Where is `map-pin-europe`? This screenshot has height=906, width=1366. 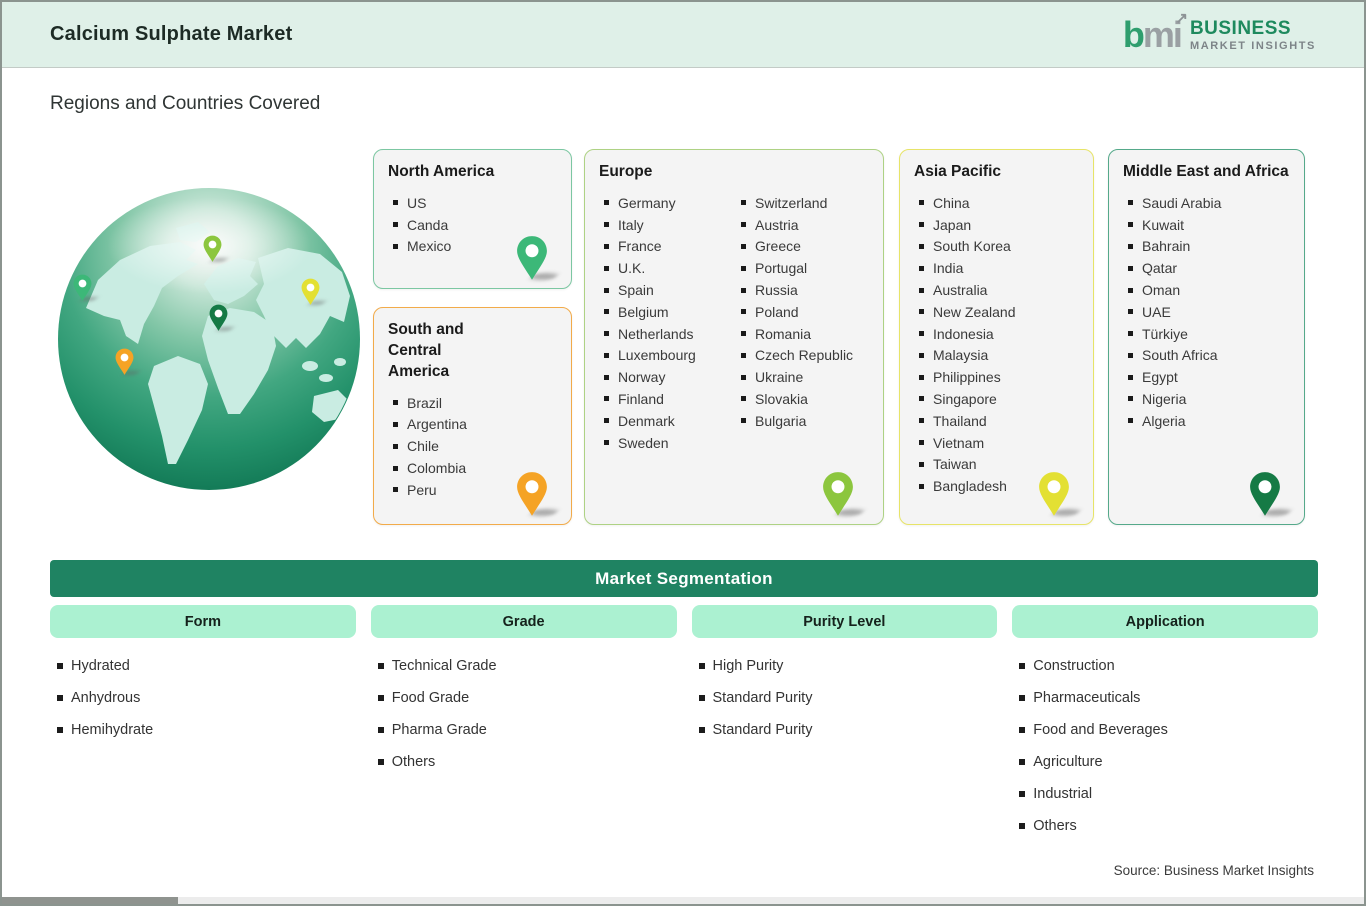
map-pin-europe is located at coordinates (215, 248).